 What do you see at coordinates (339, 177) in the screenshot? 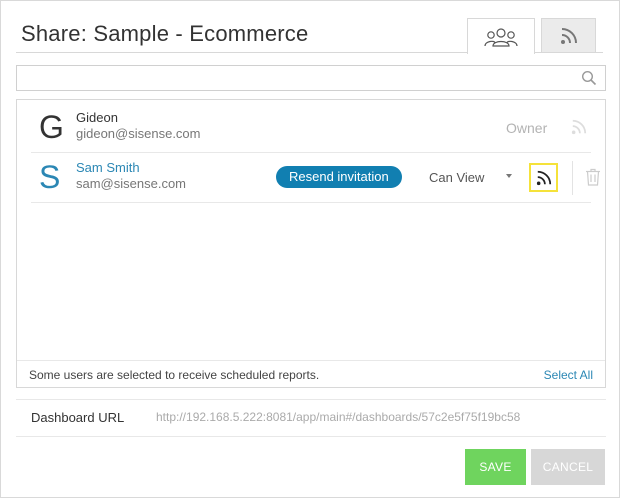
I see `resend-invitation-button: Resend invitation` at bounding box center [339, 177].